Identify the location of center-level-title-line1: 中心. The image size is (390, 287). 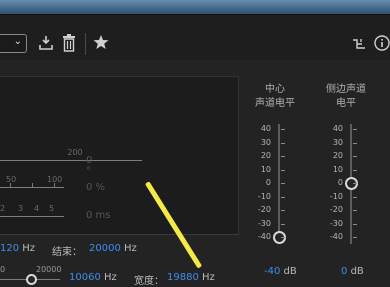
(275, 89).